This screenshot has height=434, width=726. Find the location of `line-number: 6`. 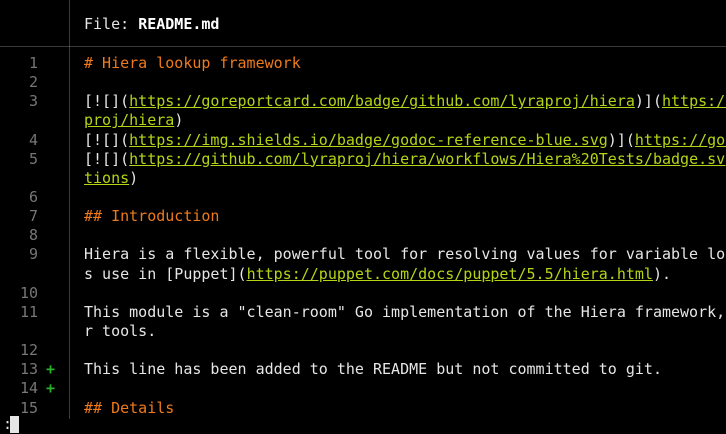

line-number: 6 is located at coordinates (33, 196).